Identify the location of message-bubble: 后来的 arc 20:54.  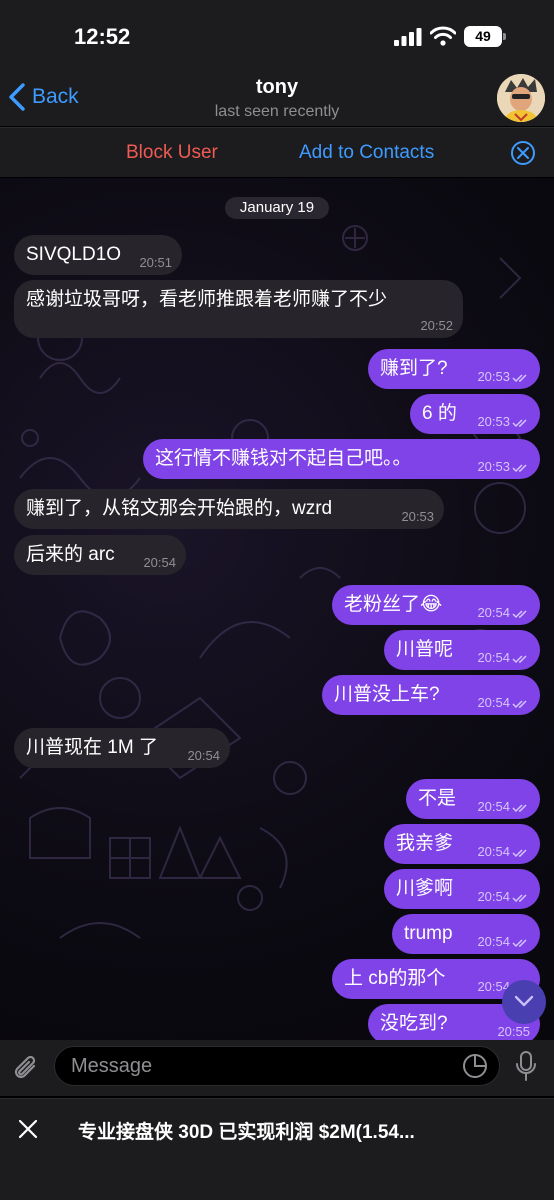
(100, 555).